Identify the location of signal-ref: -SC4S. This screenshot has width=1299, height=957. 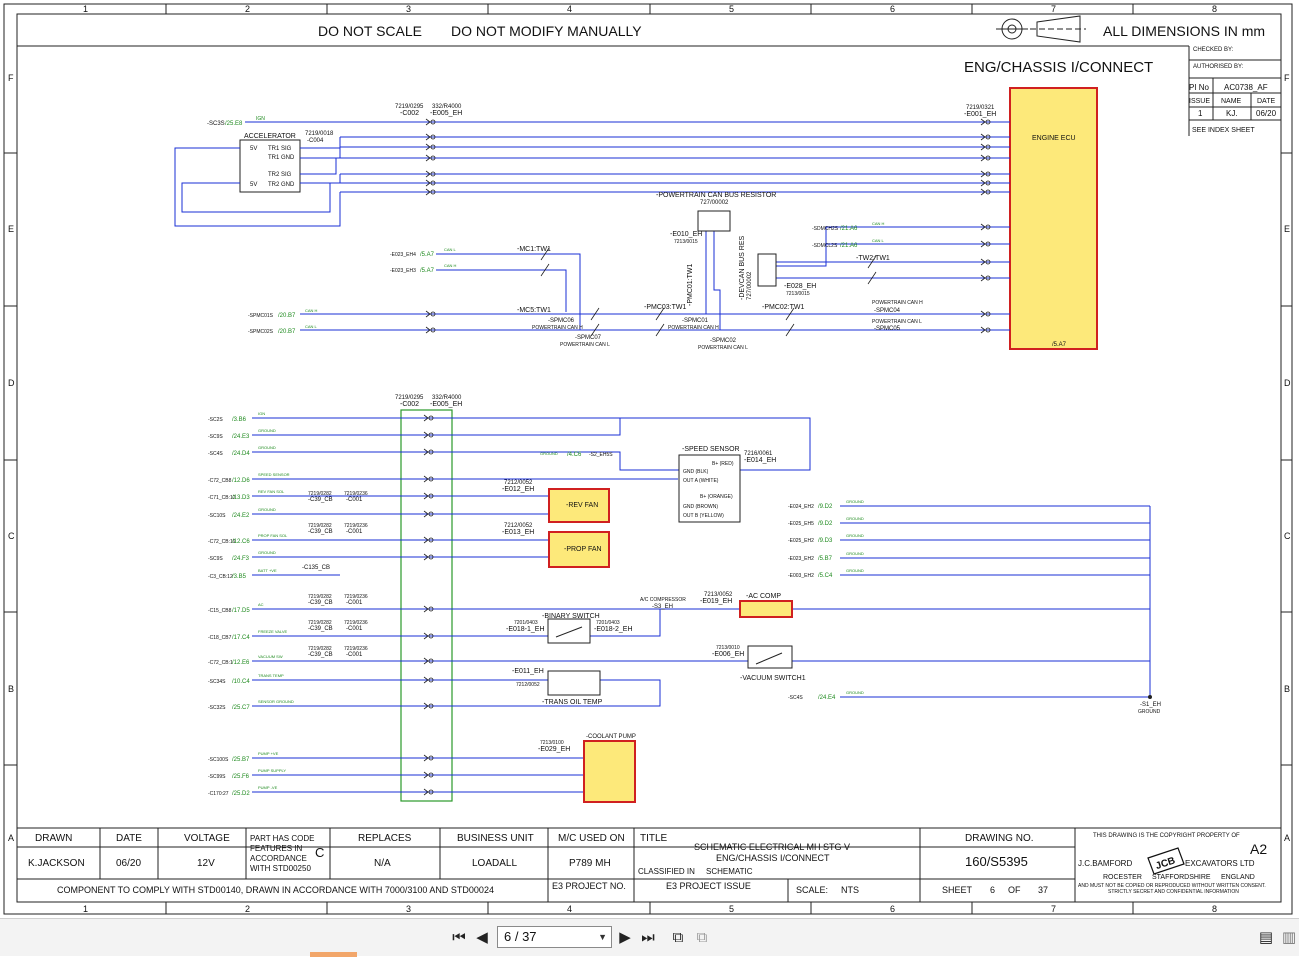
(215, 454).